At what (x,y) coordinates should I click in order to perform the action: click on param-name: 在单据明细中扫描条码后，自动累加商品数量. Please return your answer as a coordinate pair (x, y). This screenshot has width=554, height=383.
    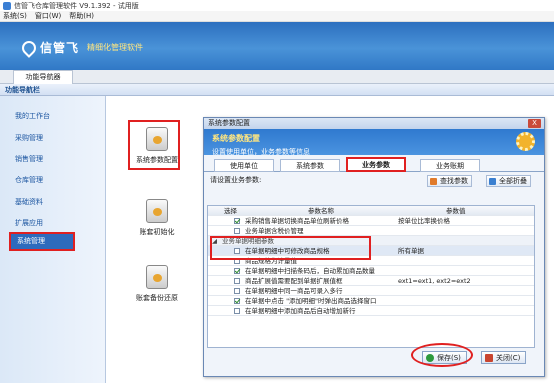
    Looking at the image, I should click on (310, 271).